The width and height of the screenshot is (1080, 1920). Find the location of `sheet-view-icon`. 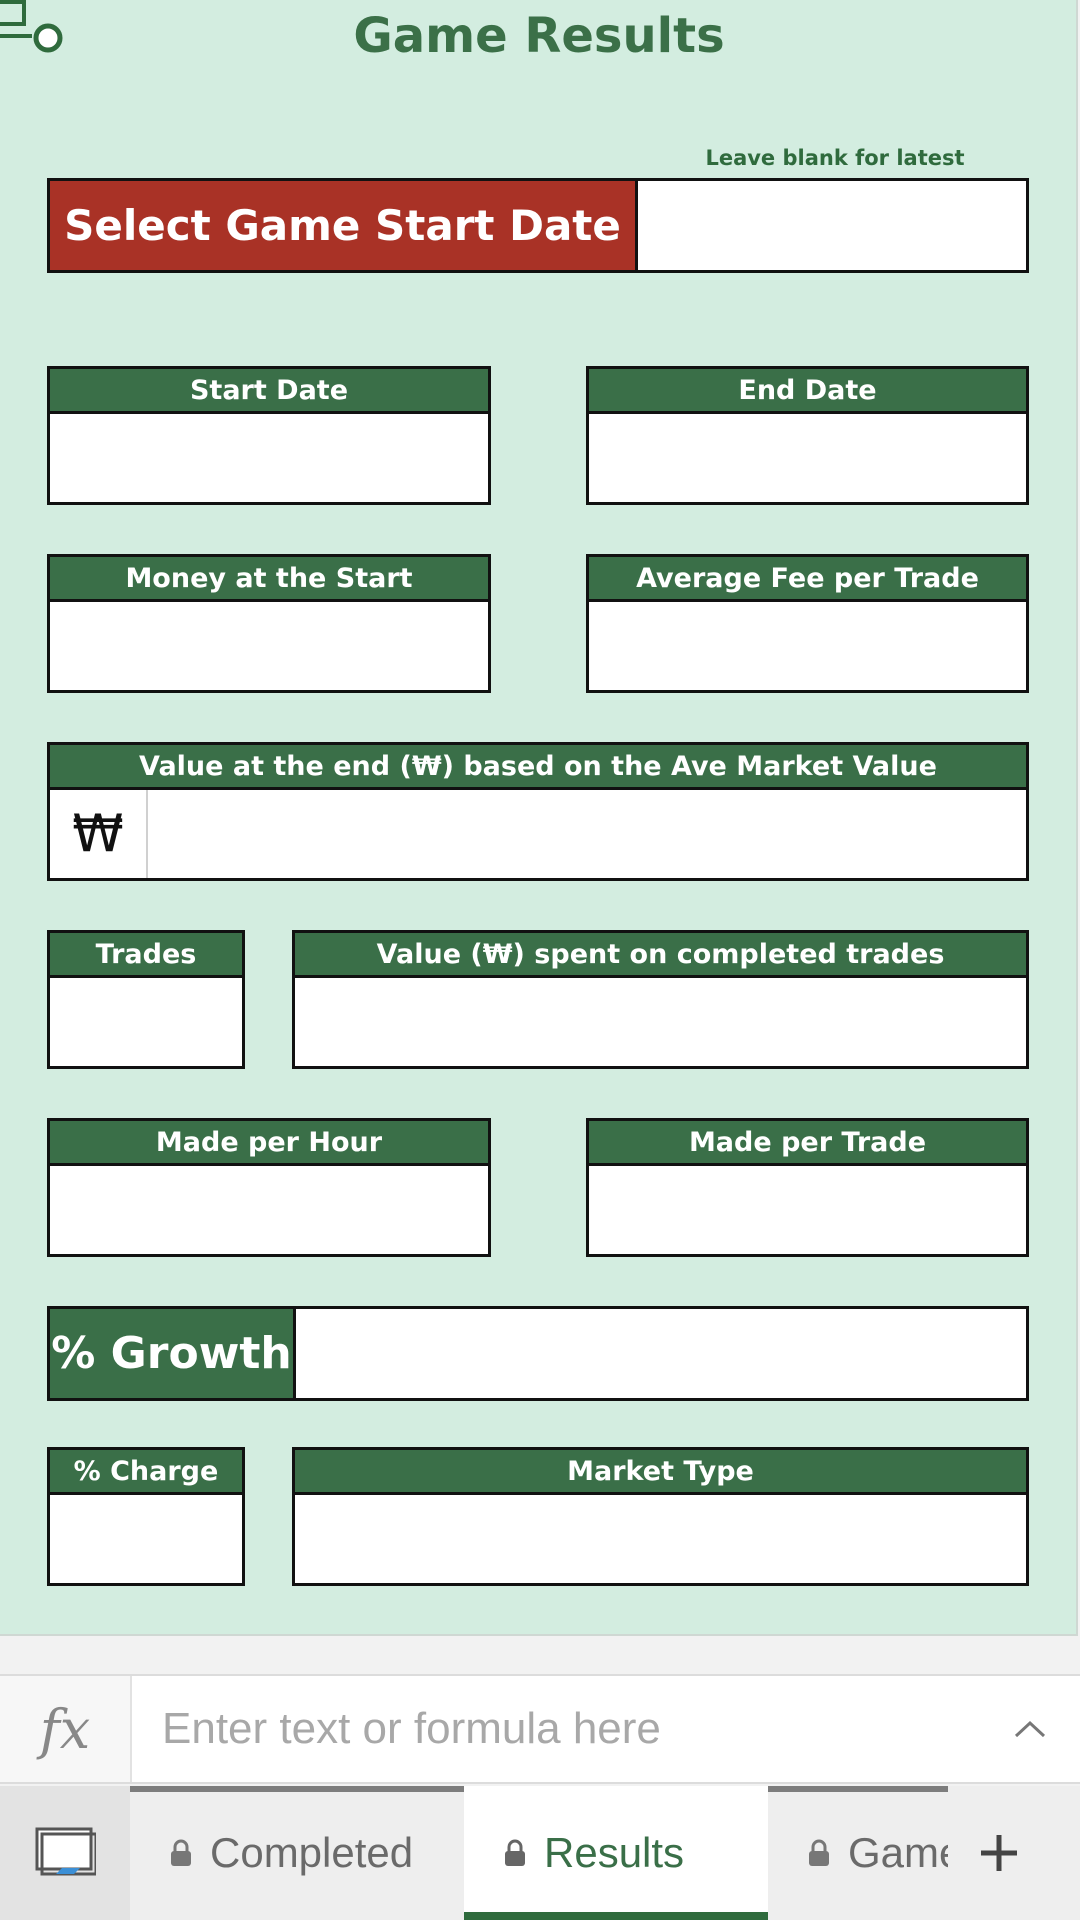

sheet-view-icon is located at coordinates (65, 1851).